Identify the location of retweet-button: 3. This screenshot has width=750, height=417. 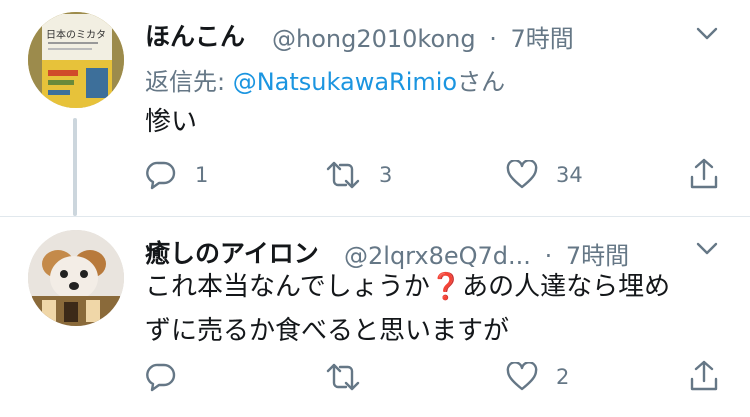
(358, 175).